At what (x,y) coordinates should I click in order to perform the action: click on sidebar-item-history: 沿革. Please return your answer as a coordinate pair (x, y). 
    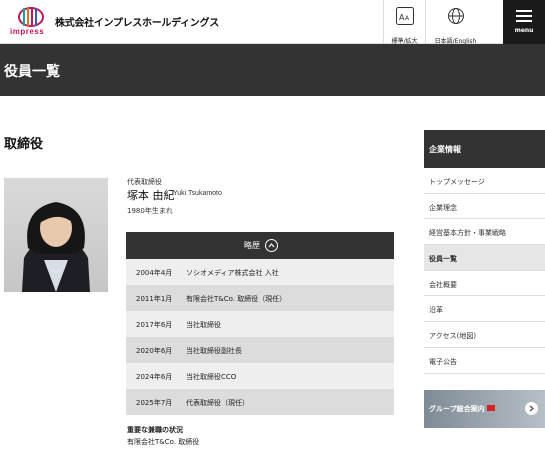
    Looking at the image, I should click on (484, 309).